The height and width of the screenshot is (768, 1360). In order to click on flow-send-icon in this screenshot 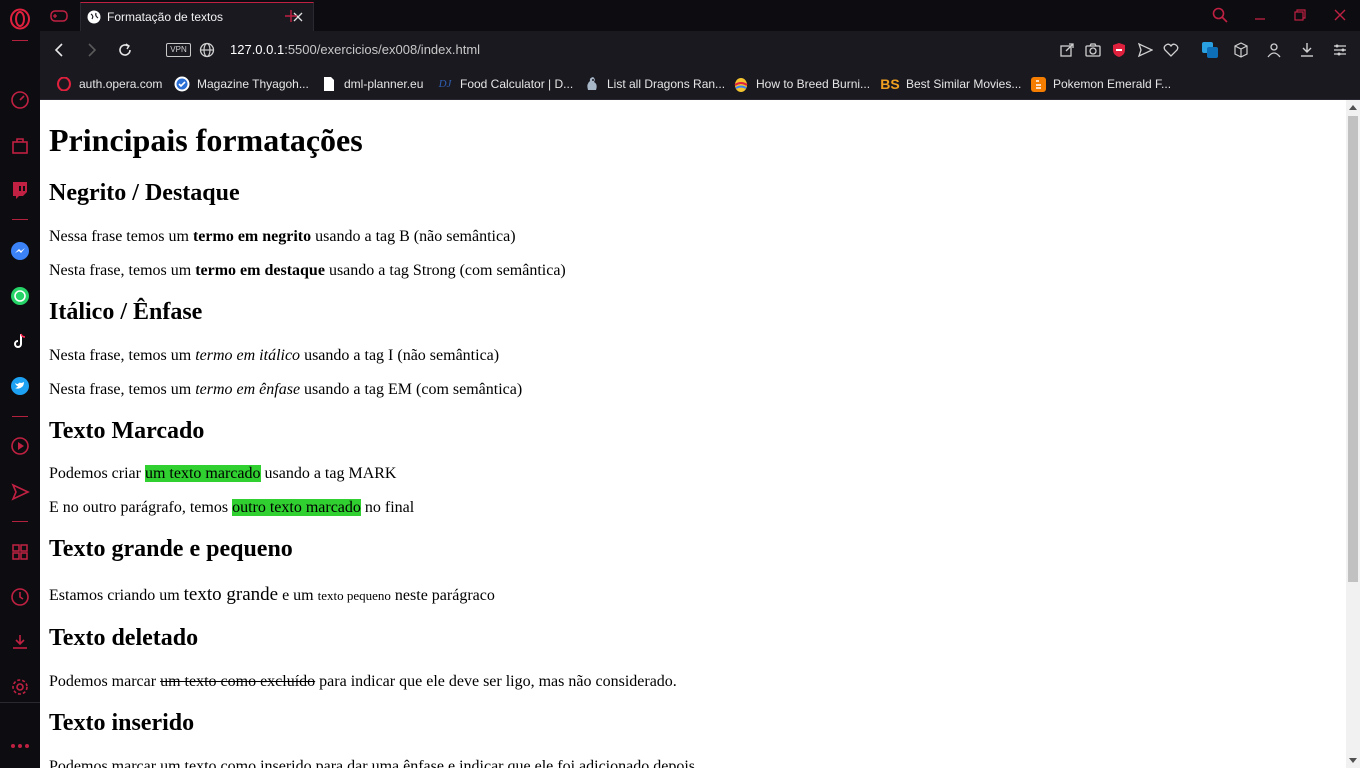, I will do `click(1145, 50)`.